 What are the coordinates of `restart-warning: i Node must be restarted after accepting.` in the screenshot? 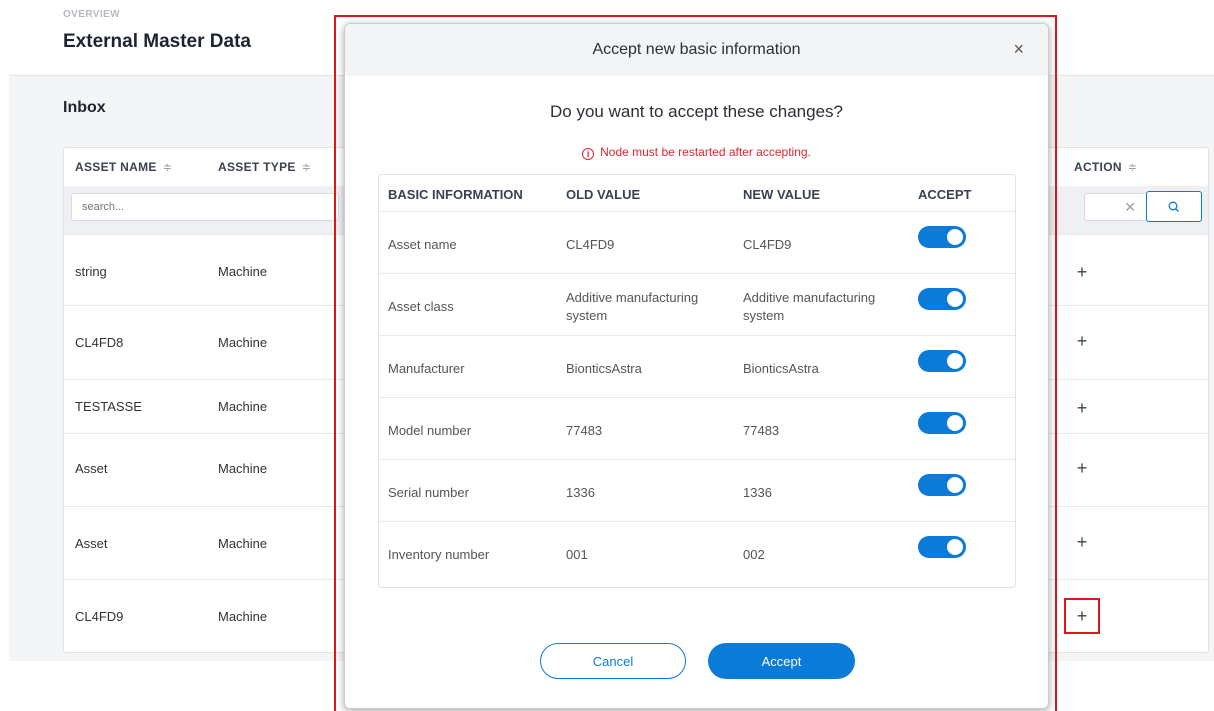 It's located at (696, 152).